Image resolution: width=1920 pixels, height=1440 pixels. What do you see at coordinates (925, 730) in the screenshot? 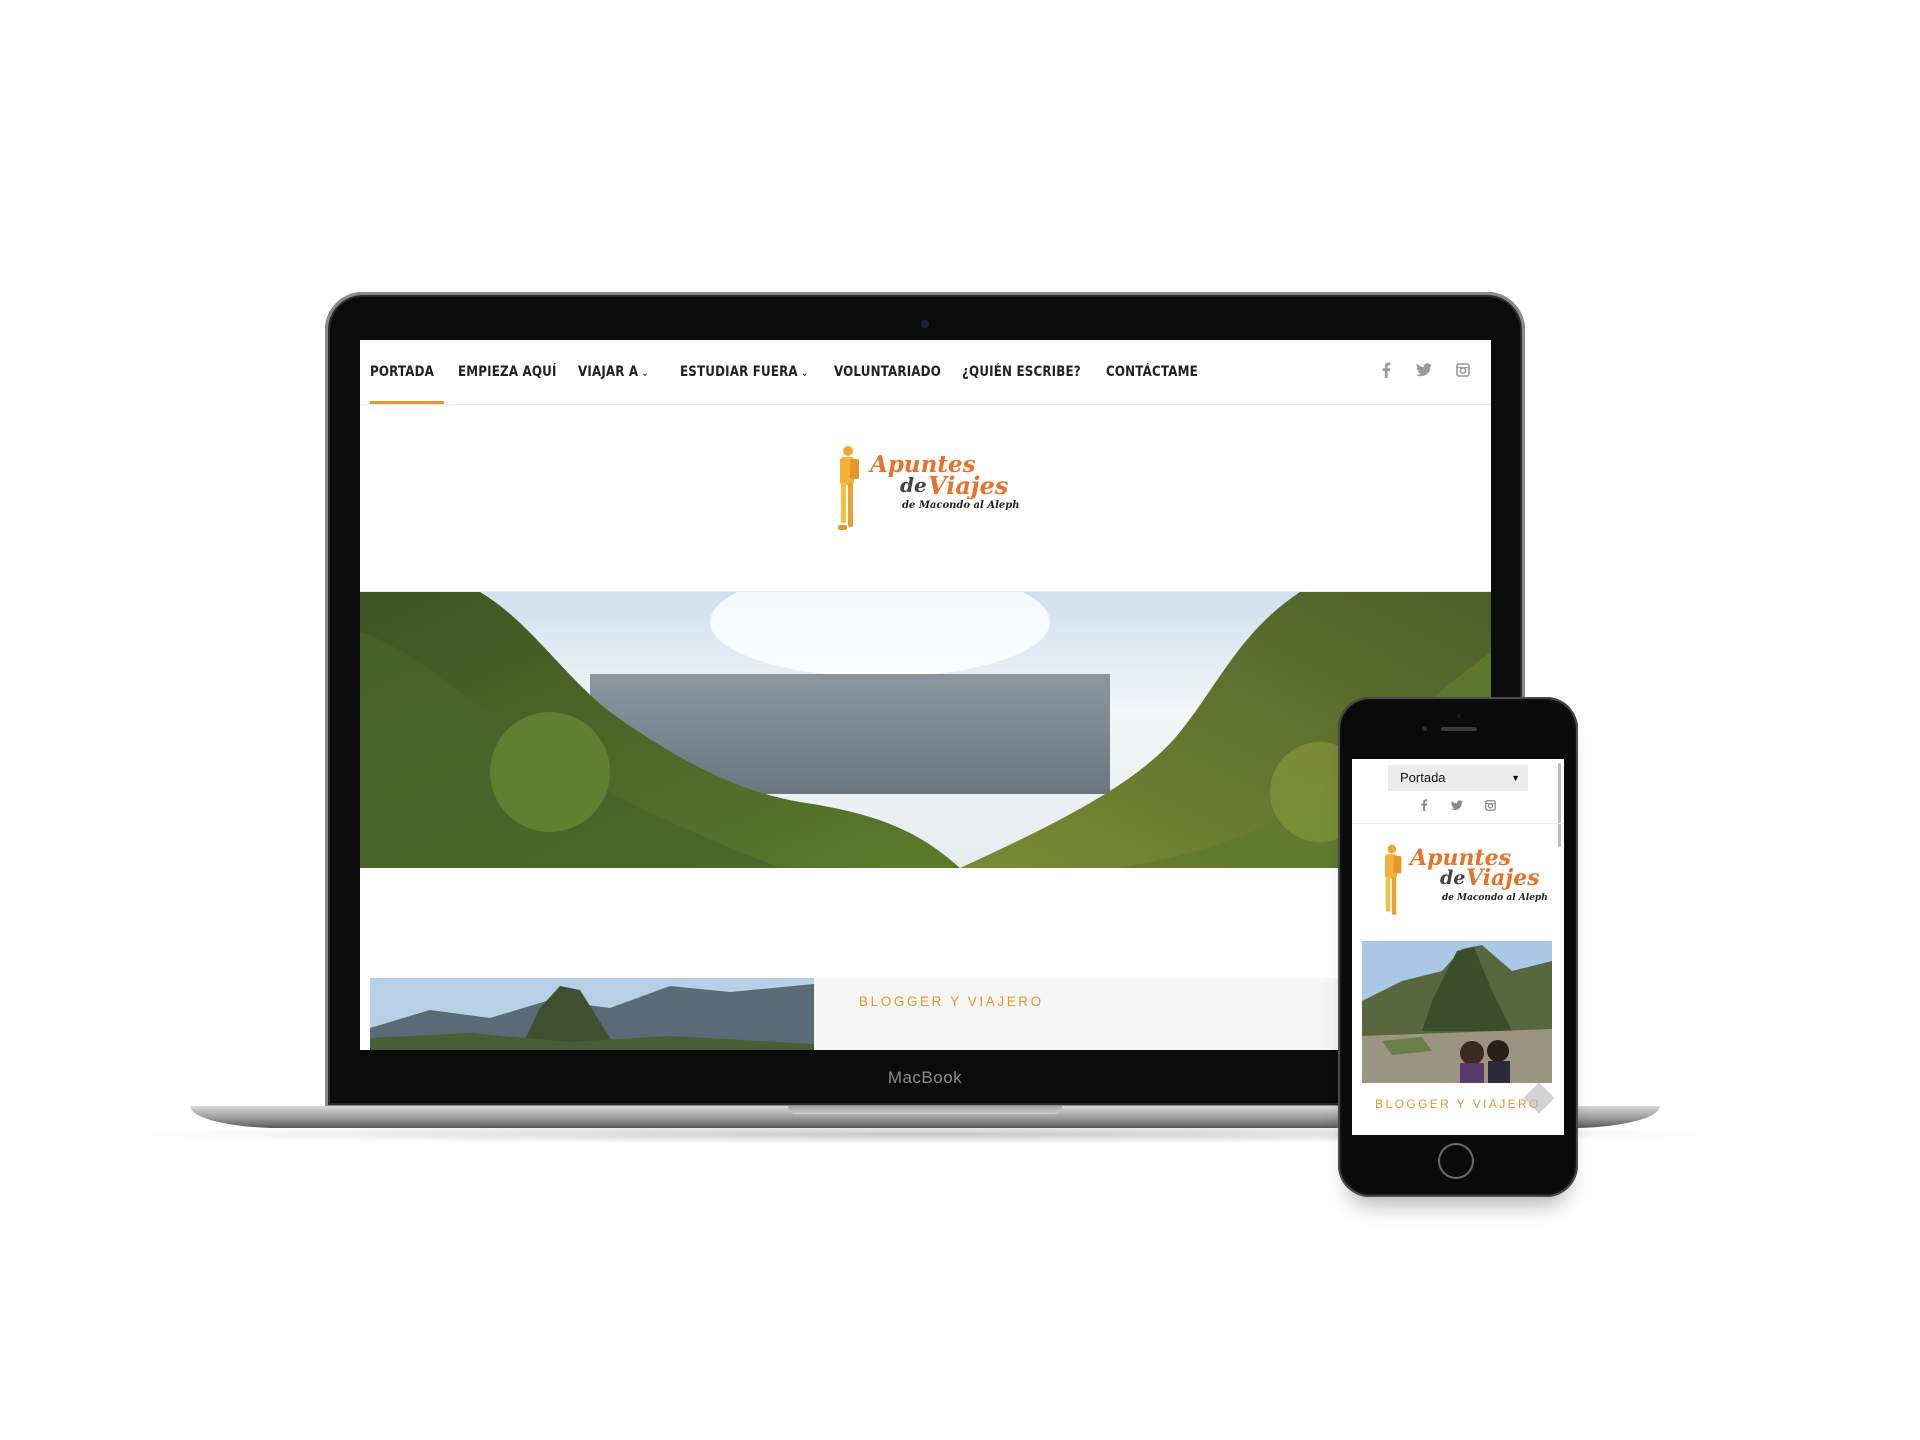
I see `hero-image` at bounding box center [925, 730].